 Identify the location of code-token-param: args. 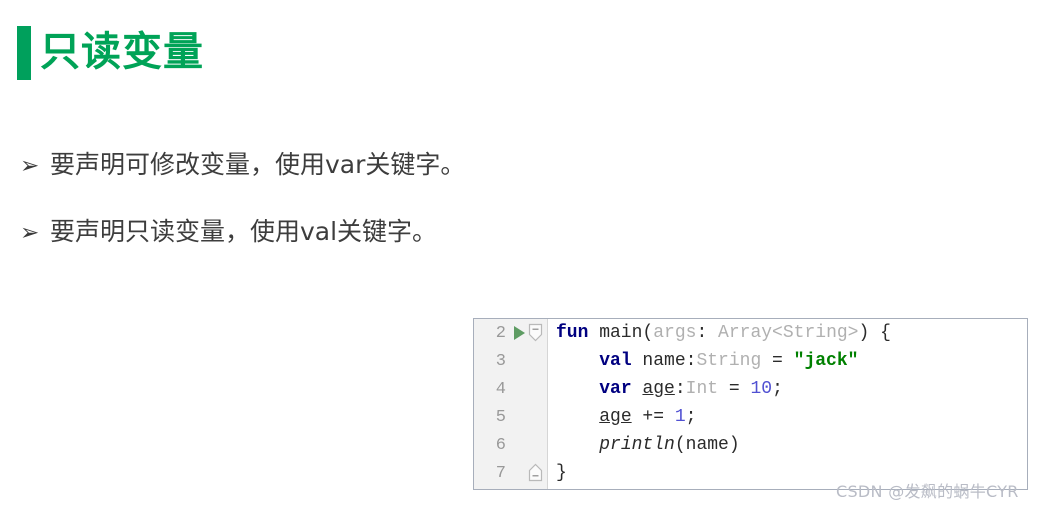
(675, 333).